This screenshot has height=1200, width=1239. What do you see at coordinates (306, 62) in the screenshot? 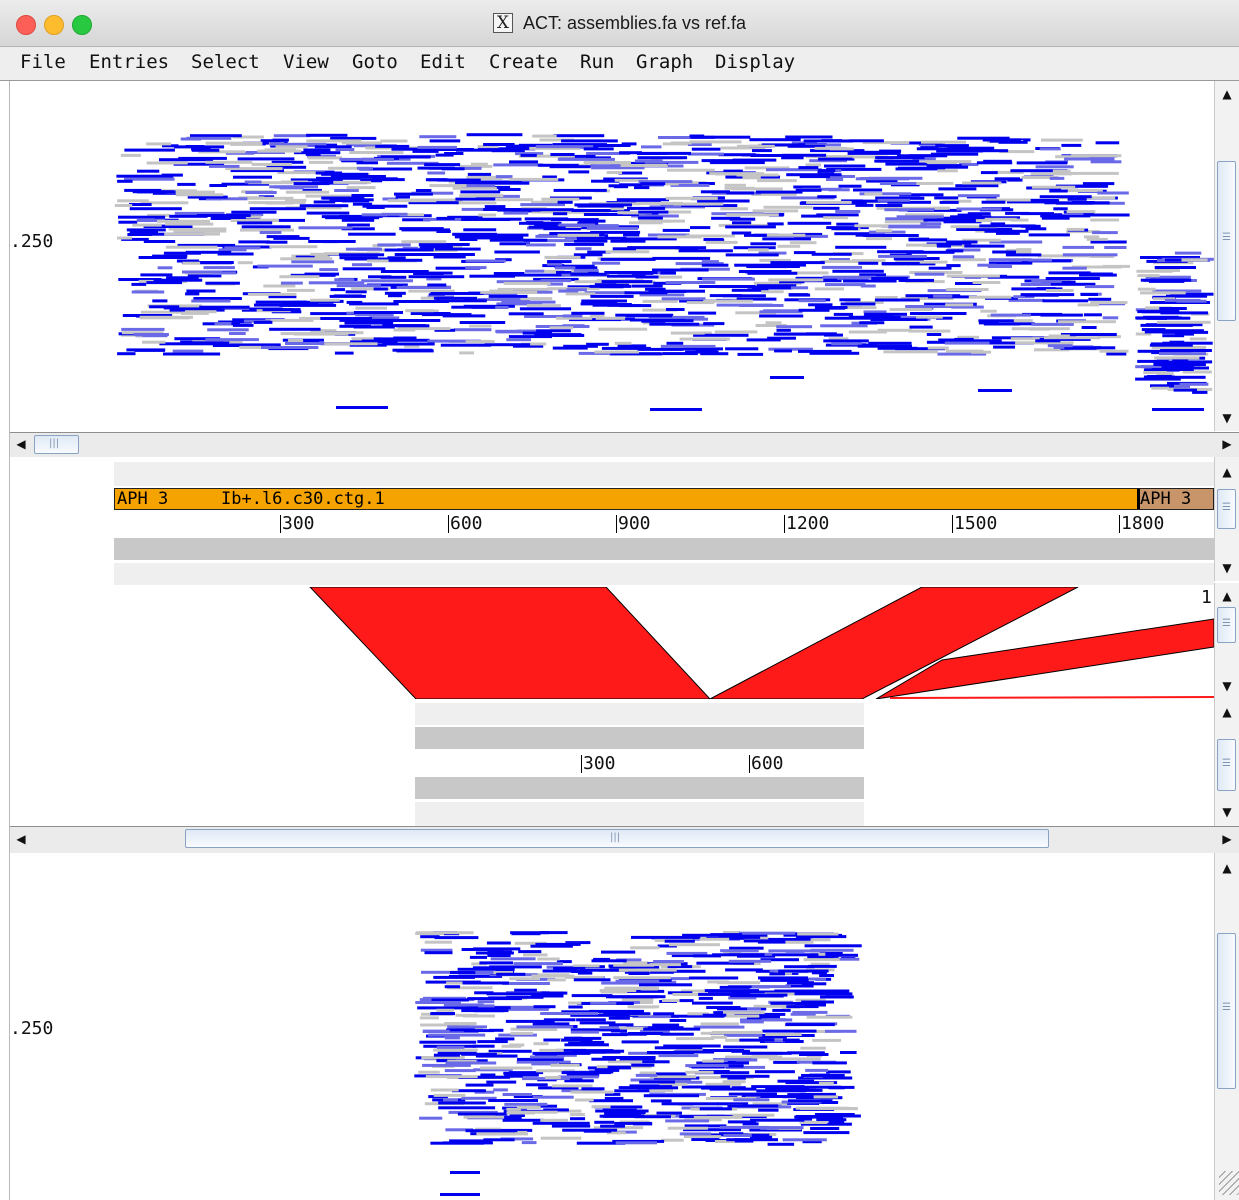
I see `menu-view: View` at bounding box center [306, 62].